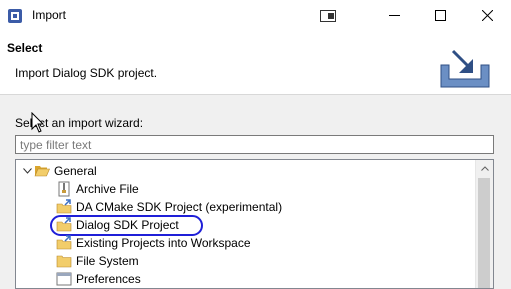 The image size is (511, 289). I want to click on tree-item-general: General, so click(250, 171).